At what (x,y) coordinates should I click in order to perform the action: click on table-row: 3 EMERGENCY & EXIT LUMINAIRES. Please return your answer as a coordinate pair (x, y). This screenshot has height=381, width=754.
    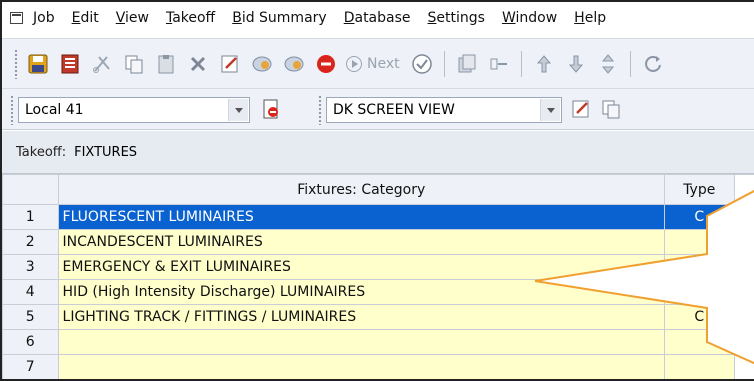
    Looking at the image, I should click on (378, 267).